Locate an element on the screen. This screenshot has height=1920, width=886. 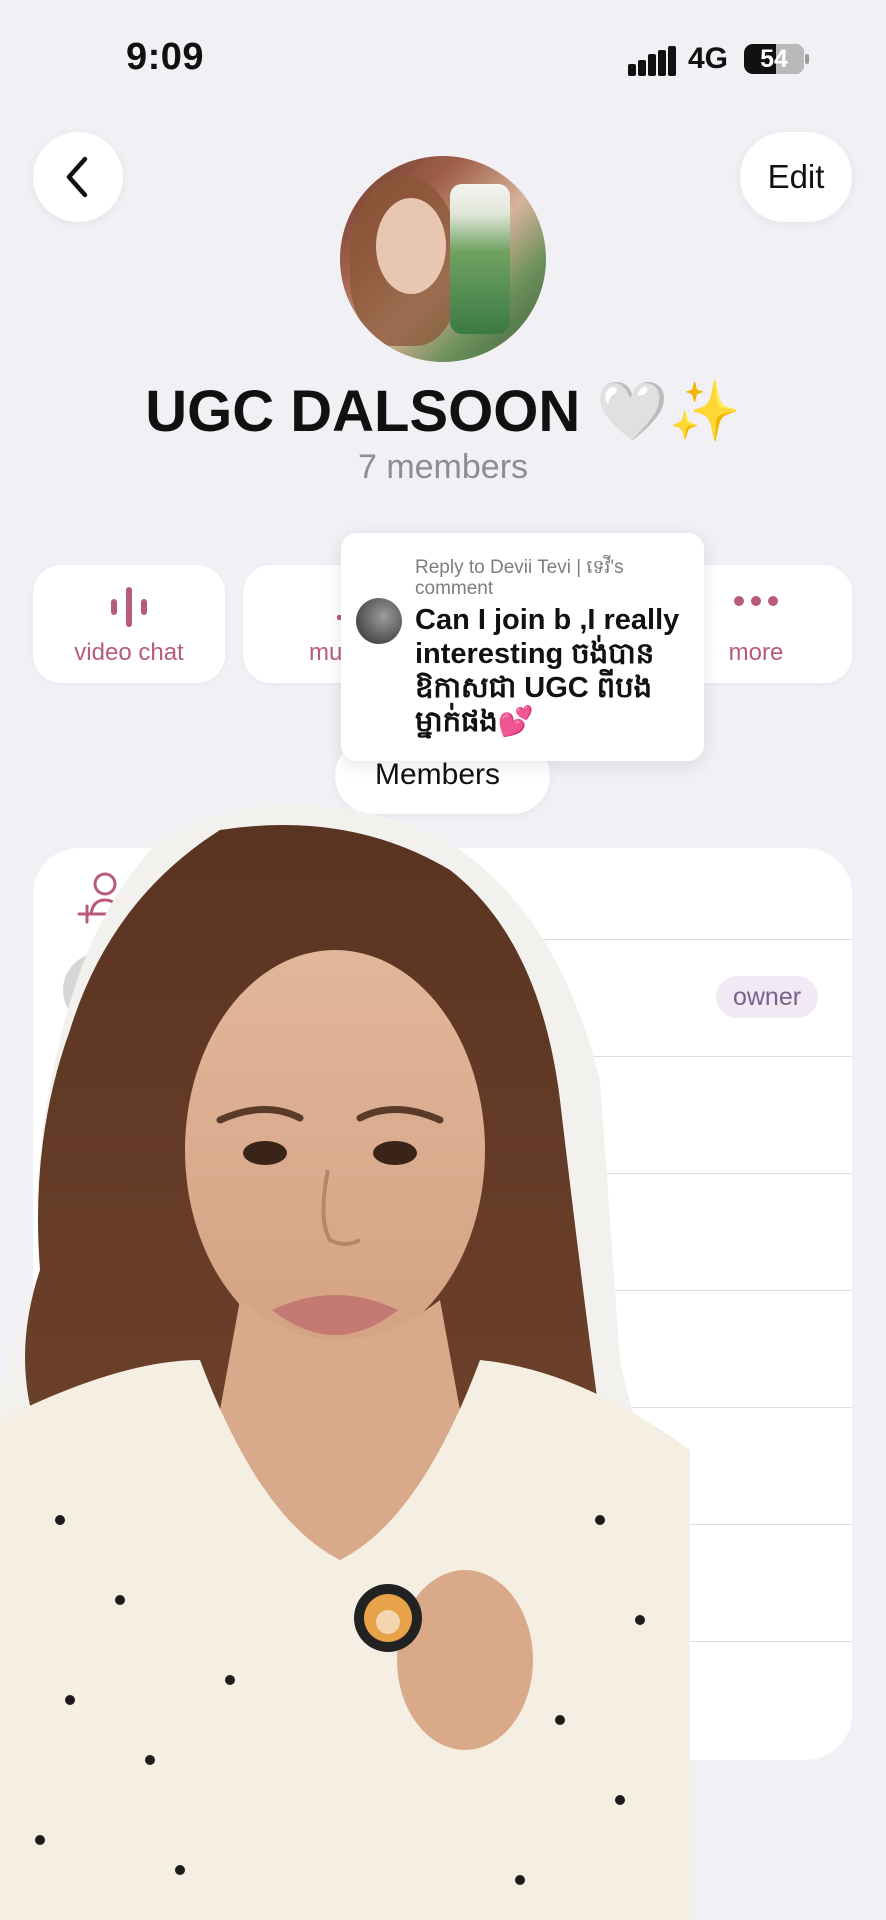
chevron-left-icon is located at coordinates (77, 177).